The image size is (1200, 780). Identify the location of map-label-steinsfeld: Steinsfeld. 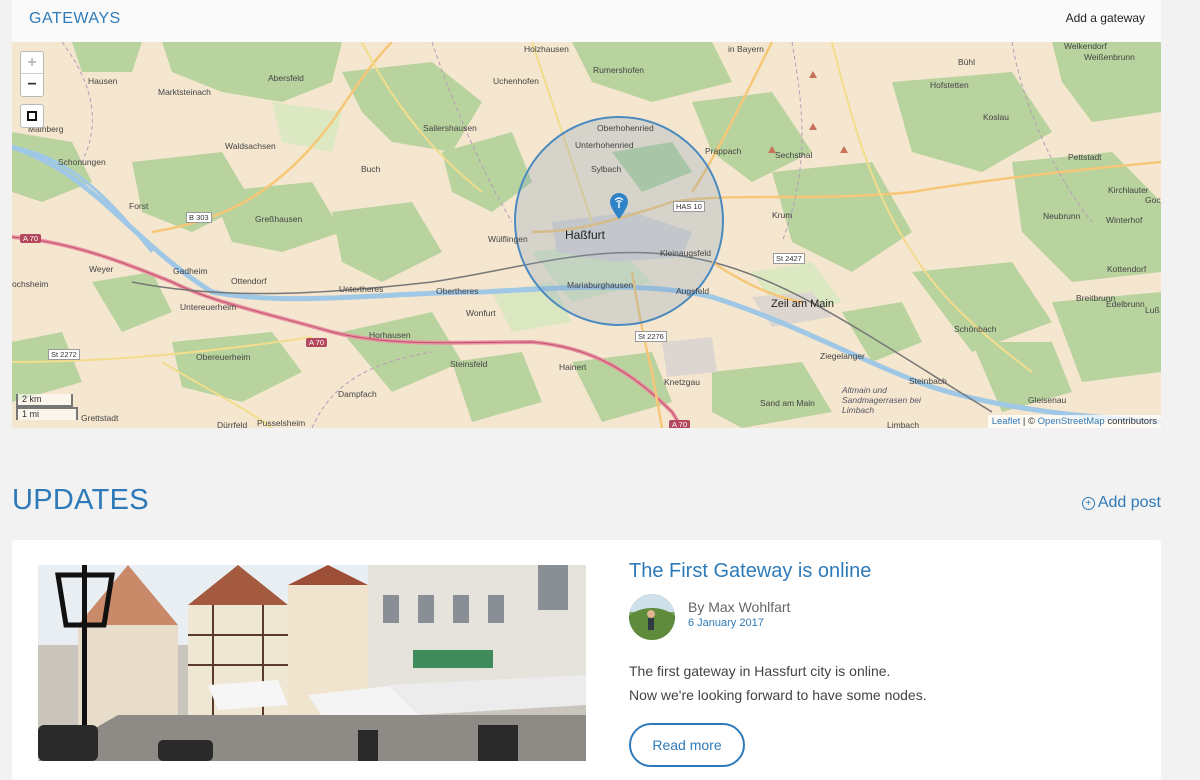
(469, 364).